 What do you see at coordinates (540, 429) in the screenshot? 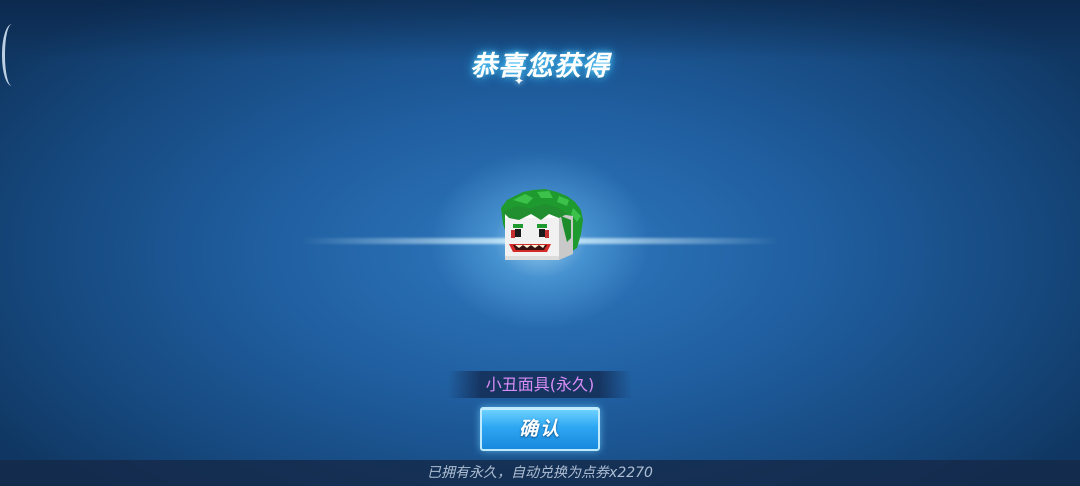
I see `confirm-button: 确认` at bounding box center [540, 429].